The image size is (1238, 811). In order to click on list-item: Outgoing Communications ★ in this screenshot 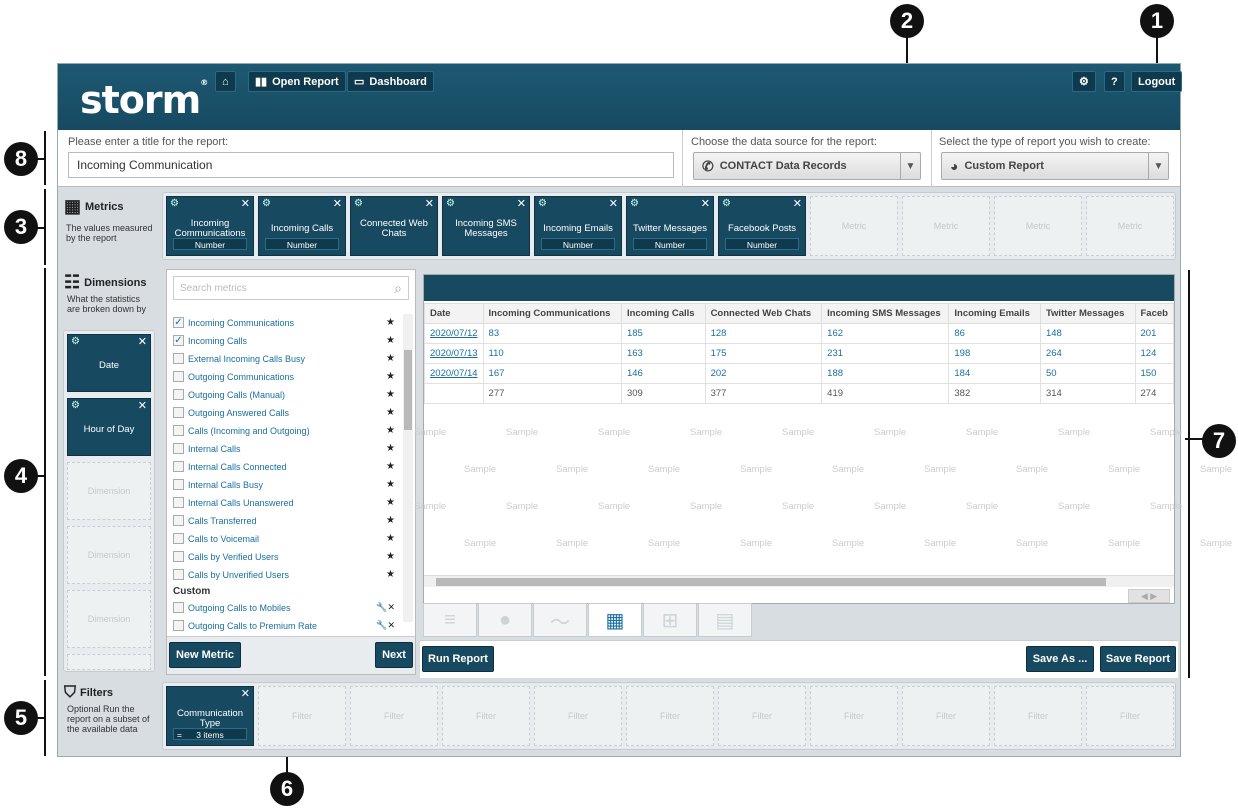, I will do `click(285, 376)`.